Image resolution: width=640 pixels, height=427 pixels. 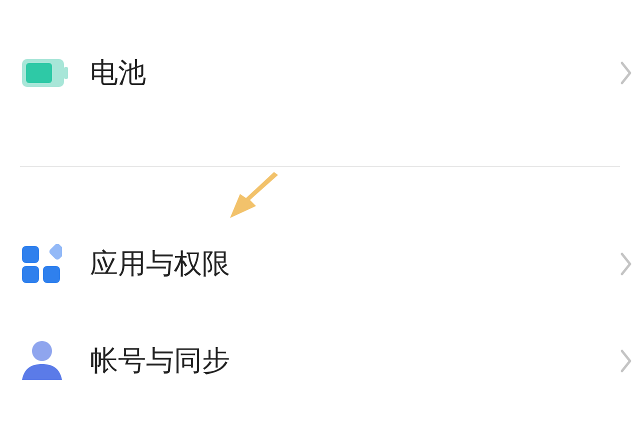 What do you see at coordinates (118, 72) in the screenshot?
I see `setting-label: 电池` at bounding box center [118, 72].